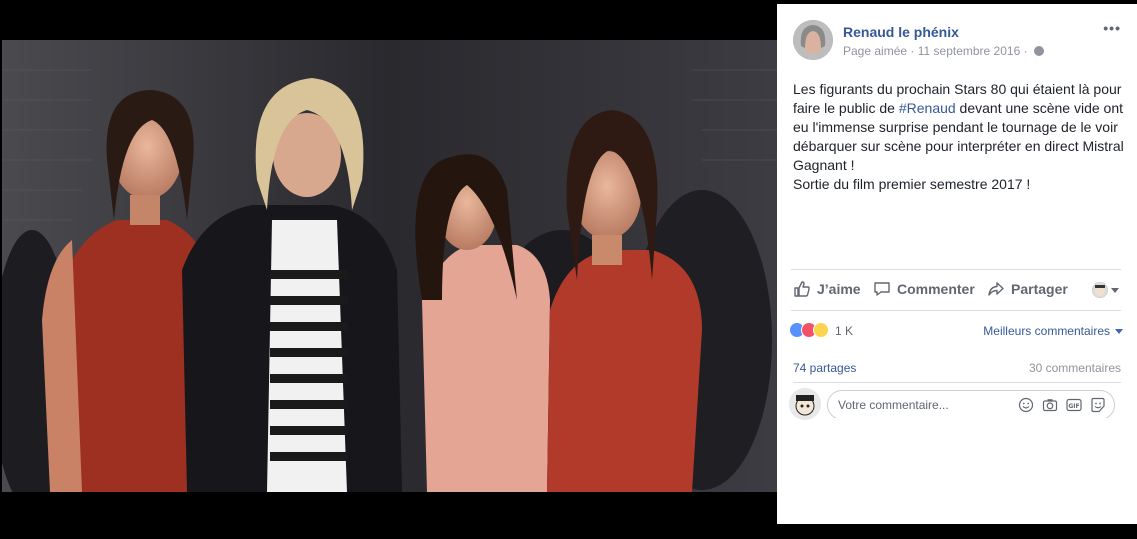 The image size is (1137, 539). What do you see at coordinates (1050, 405) in the screenshot?
I see `camera-icon` at bounding box center [1050, 405].